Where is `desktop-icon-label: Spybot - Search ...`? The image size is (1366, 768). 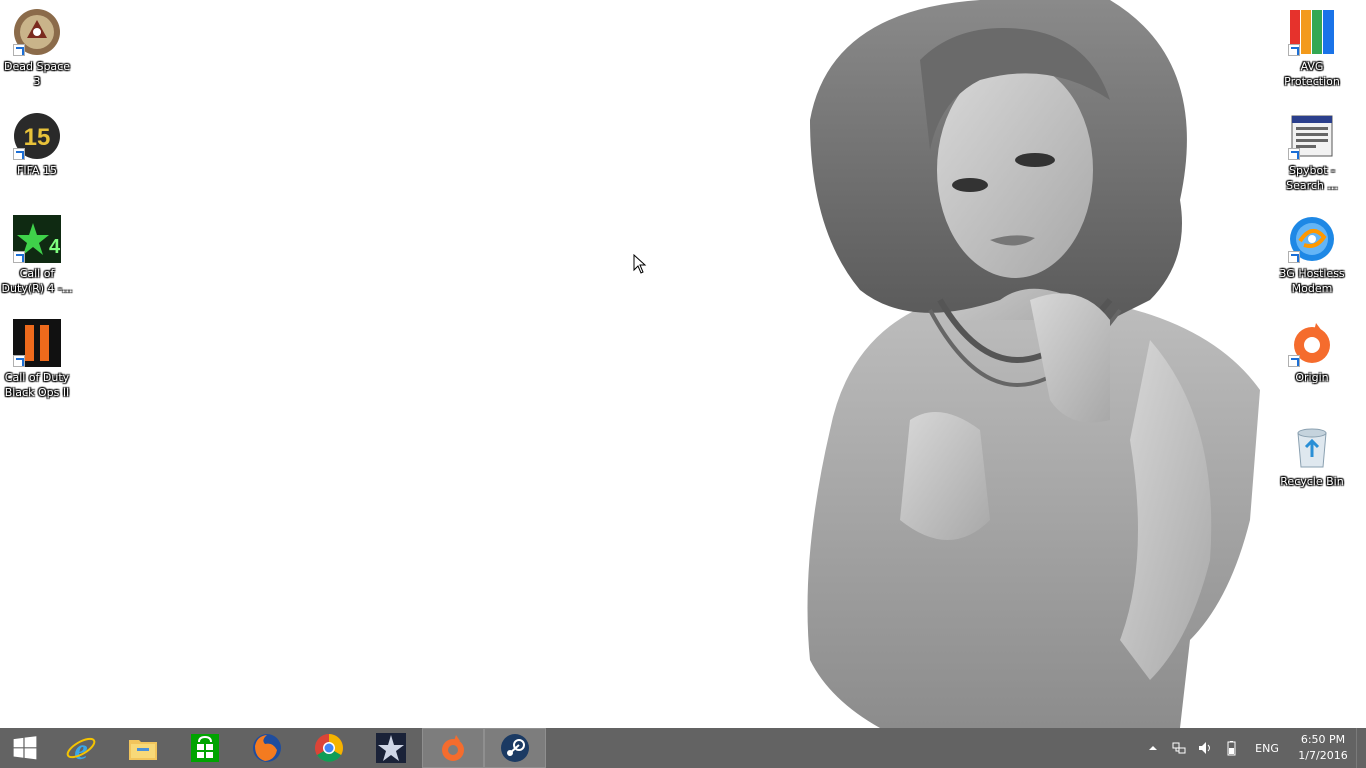
desktop-icon-label: Spybot - Search ... is located at coordinates (1312, 178).